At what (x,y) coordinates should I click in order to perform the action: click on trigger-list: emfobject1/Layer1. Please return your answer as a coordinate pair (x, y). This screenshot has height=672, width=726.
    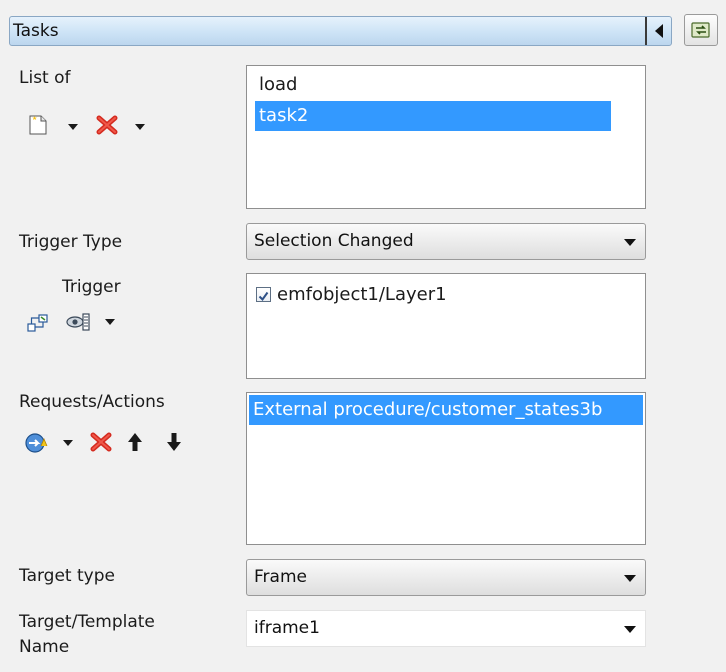
    Looking at the image, I should click on (446, 326).